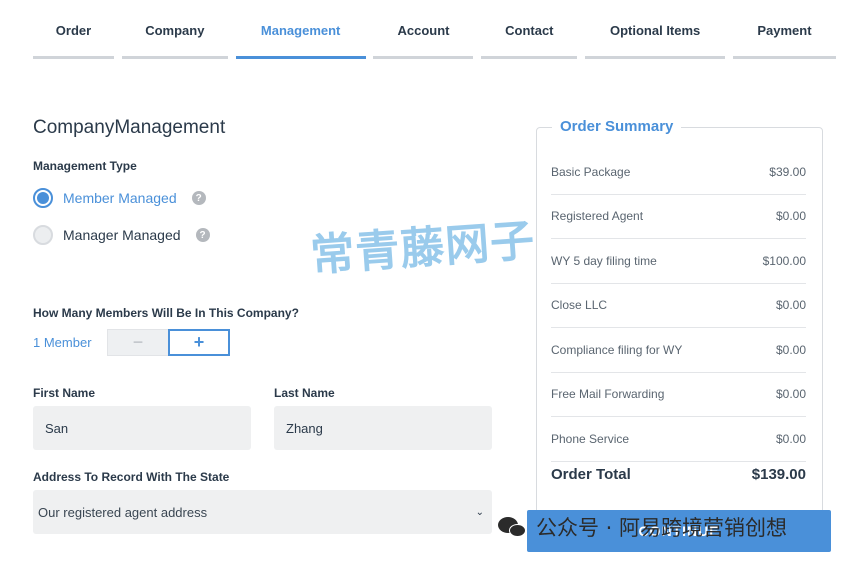 This screenshot has width=865, height=566. What do you see at coordinates (778, 474) in the screenshot?
I see `order-total-value: $139.00` at bounding box center [778, 474].